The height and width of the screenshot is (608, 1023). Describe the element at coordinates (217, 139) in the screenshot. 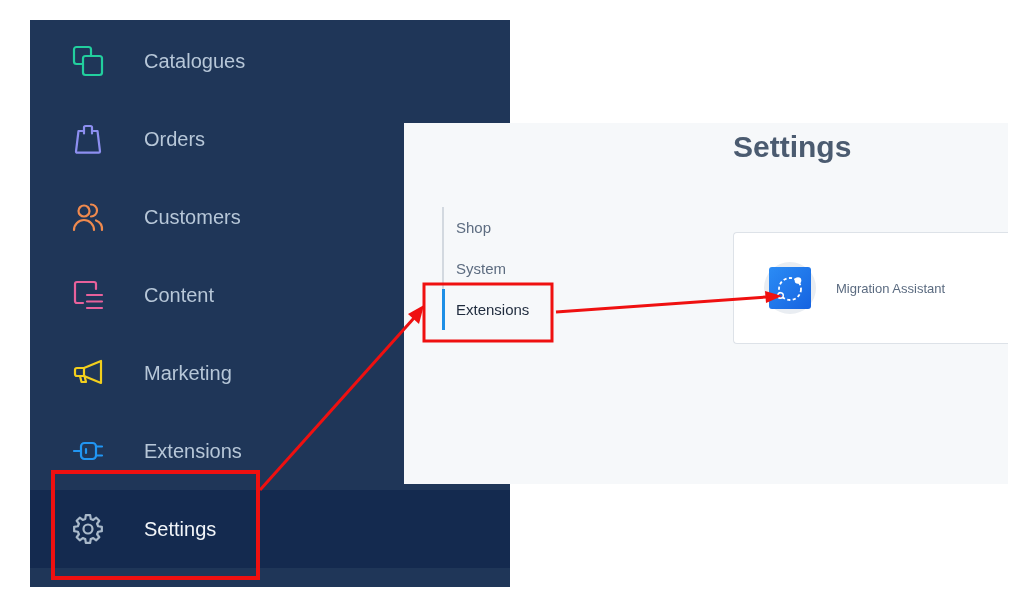

I see `sidebar-item: Orders` at that location.